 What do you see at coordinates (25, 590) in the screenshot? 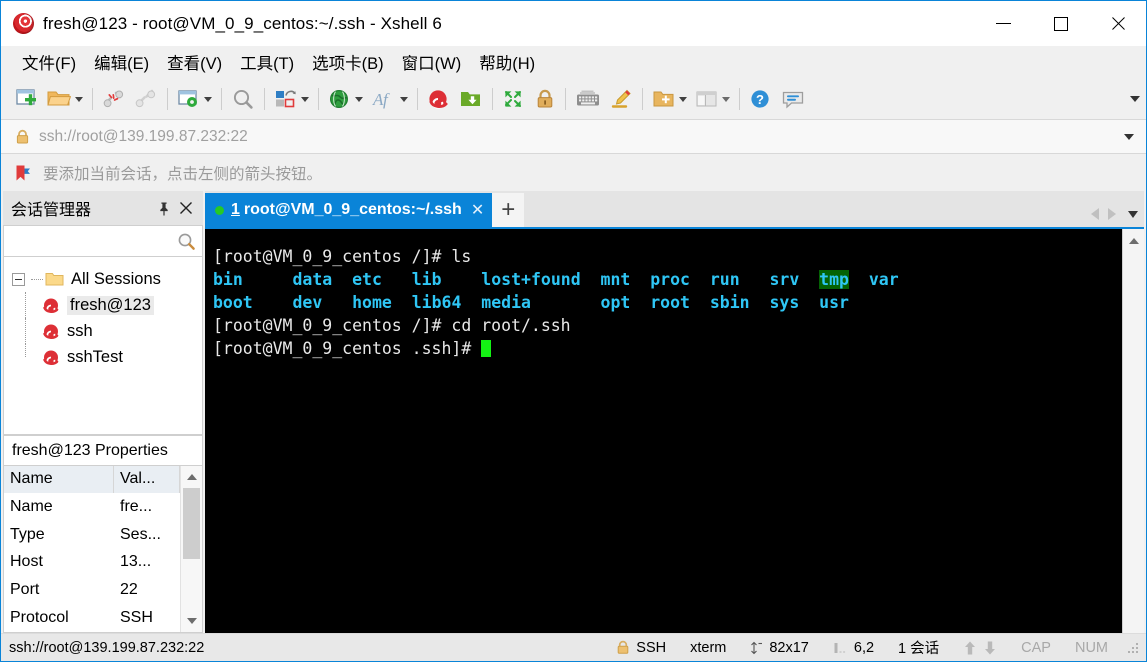
I see `property-name: Port` at bounding box center [25, 590].